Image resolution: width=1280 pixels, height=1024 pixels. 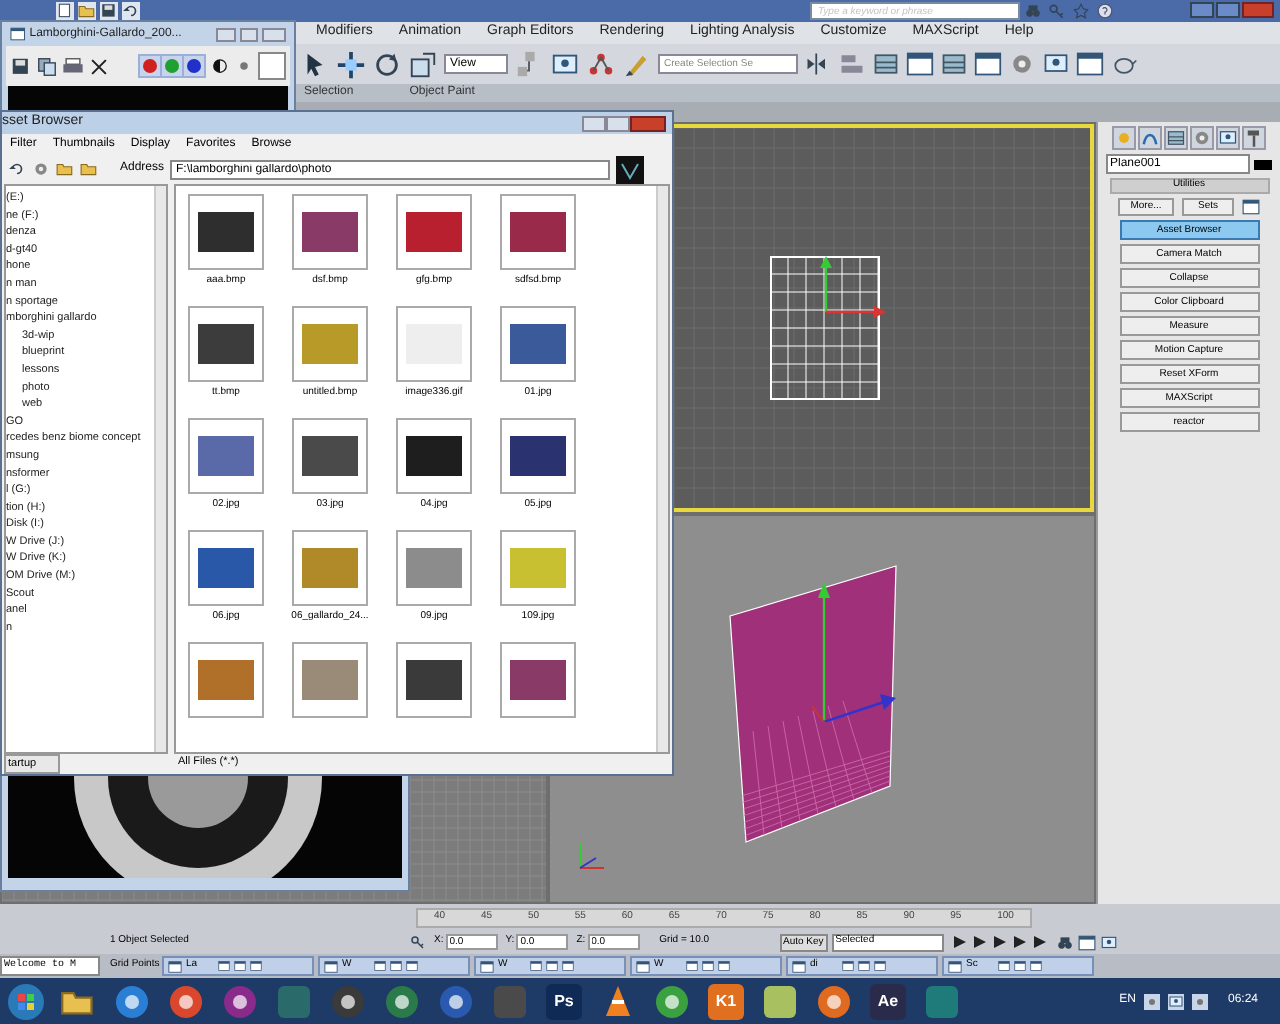 What do you see at coordinates (1150, 138) in the screenshot?
I see `curve-icon` at bounding box center [1150, 138].